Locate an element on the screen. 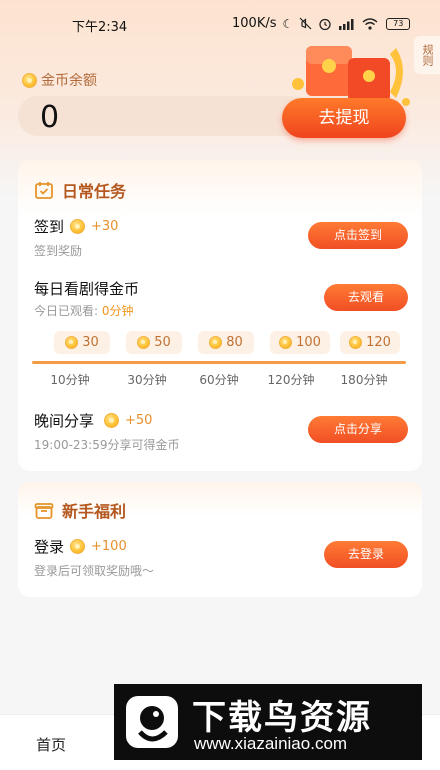 The image size is (440, 770). watch-button: 去观看 is located at coordinates (366, 297).